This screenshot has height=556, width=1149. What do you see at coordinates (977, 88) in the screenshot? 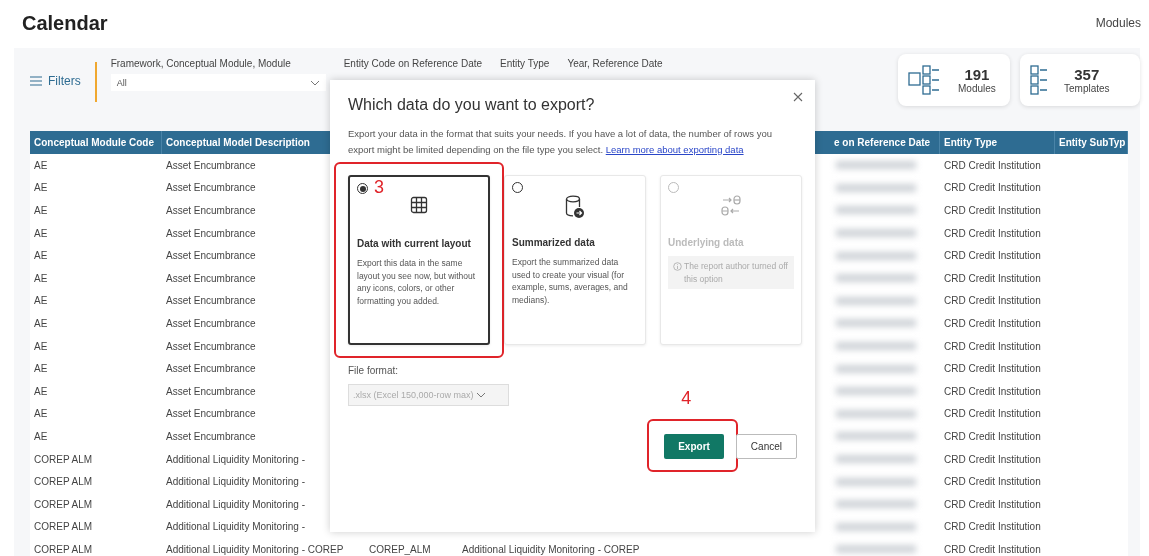
I see `stat-label: Modules` at bounding box center [977, 88].